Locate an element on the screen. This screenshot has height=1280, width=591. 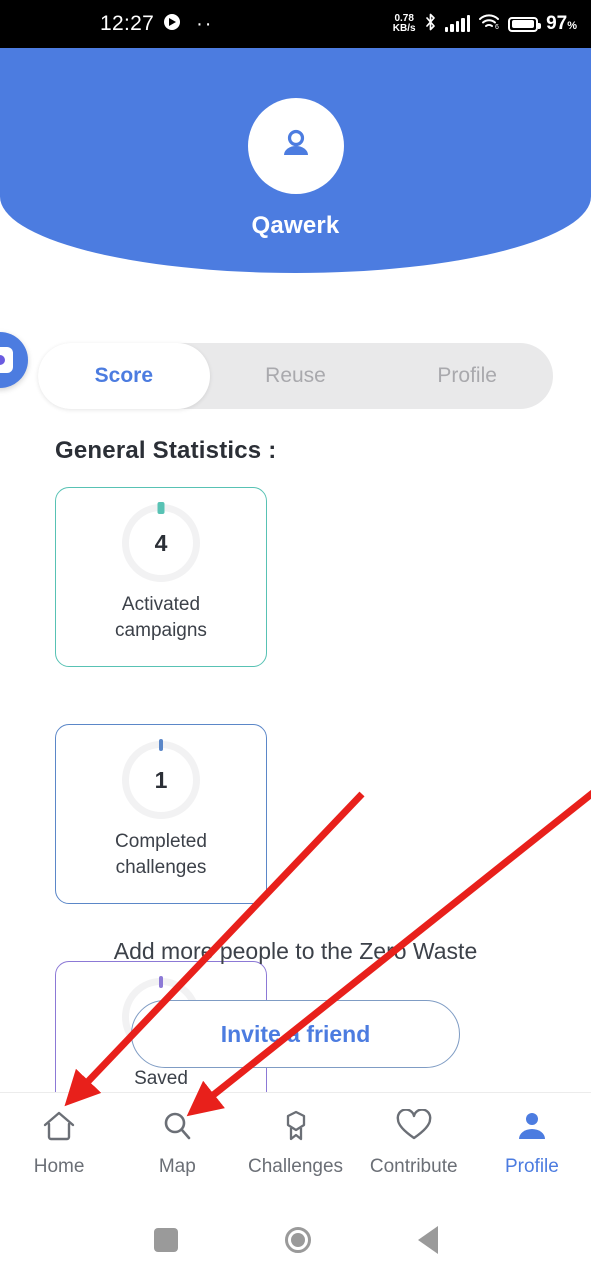
tab-score-label: Score is located at coordinates (124, 375).